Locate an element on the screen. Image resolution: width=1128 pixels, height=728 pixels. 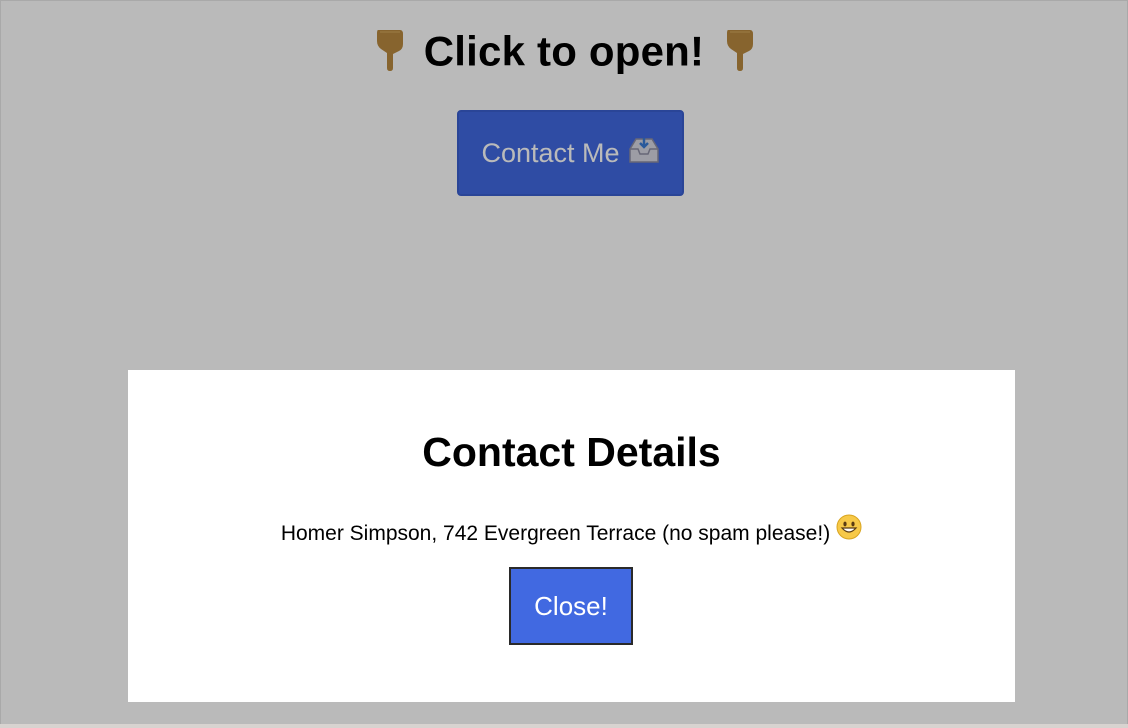
close-button: Close! is located at coordinates (571, 606).